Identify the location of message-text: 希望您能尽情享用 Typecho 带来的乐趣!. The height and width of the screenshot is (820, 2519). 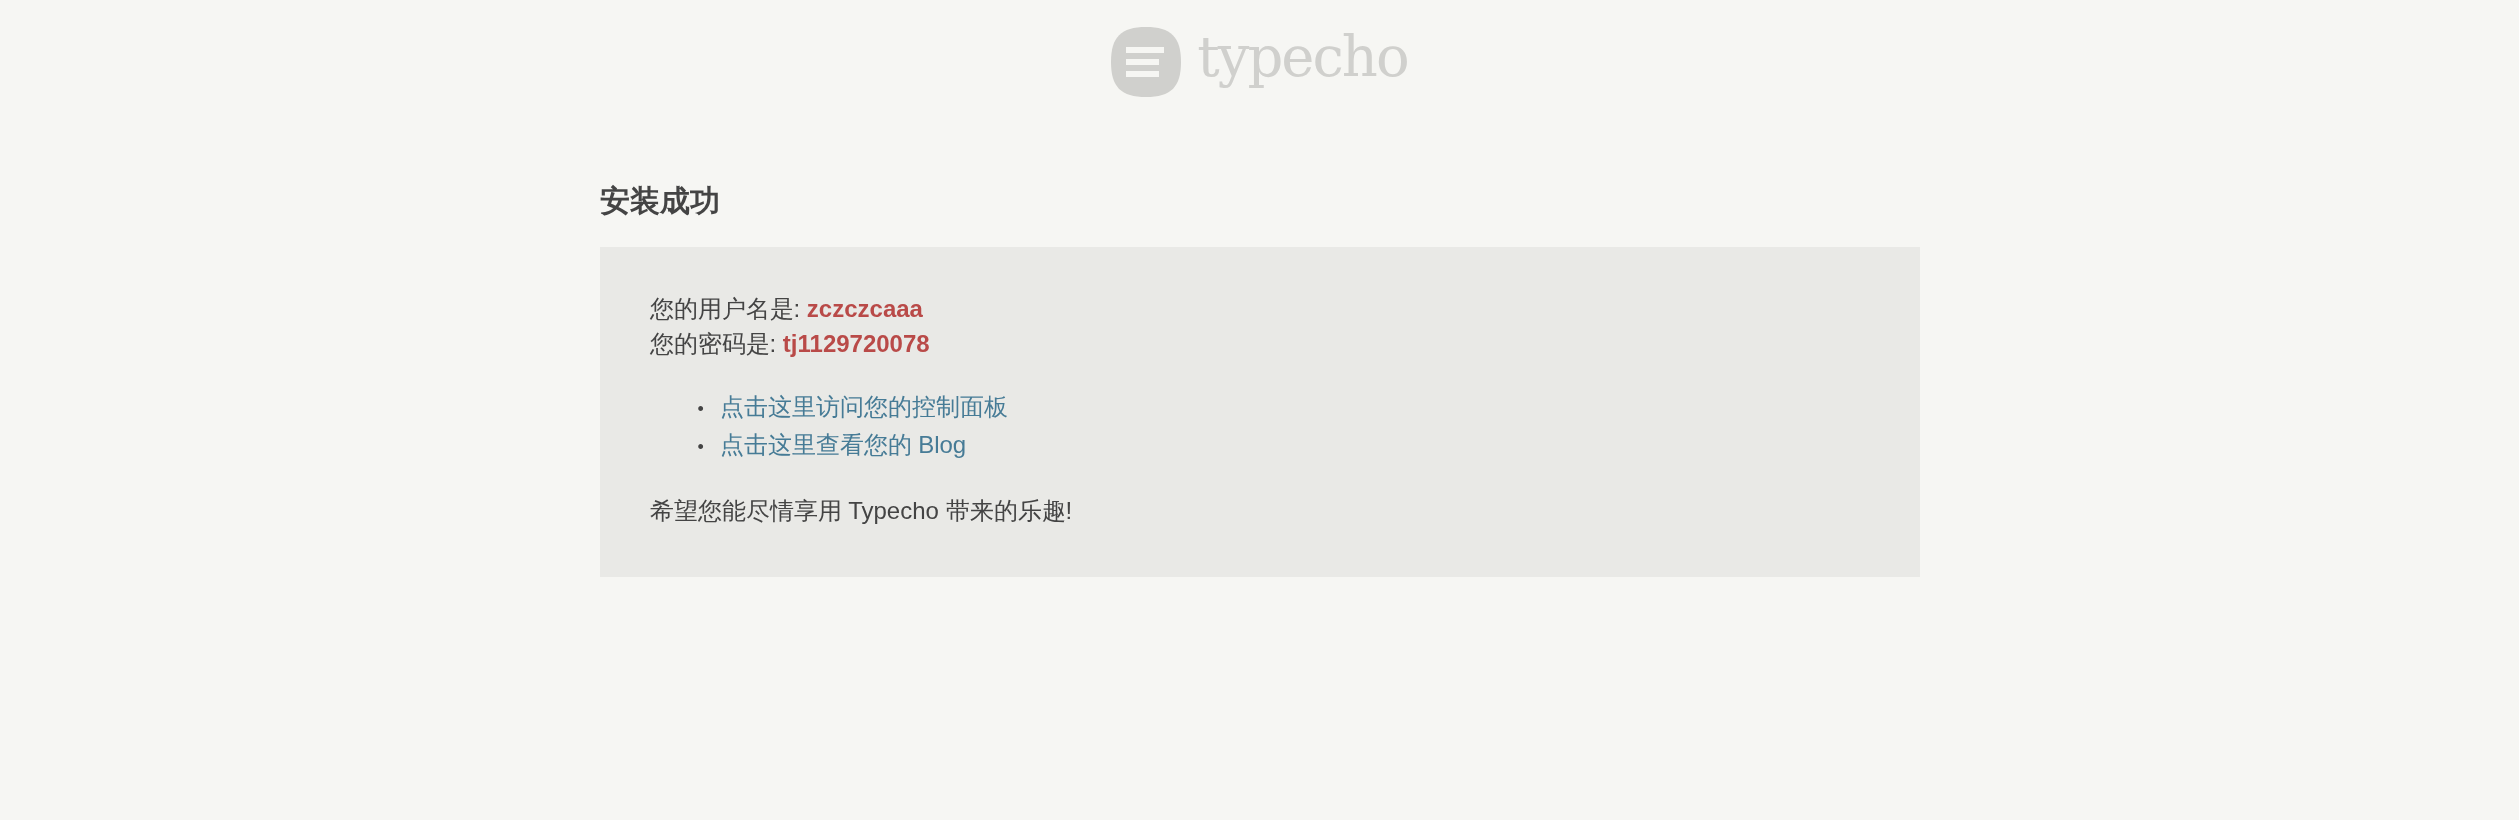
(861, 511).